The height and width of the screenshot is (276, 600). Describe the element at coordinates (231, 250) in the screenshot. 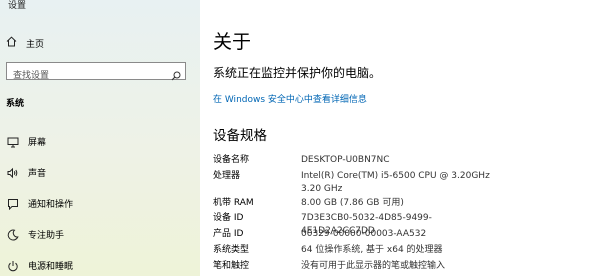

I see `spec-key: 系统类型` at that location.